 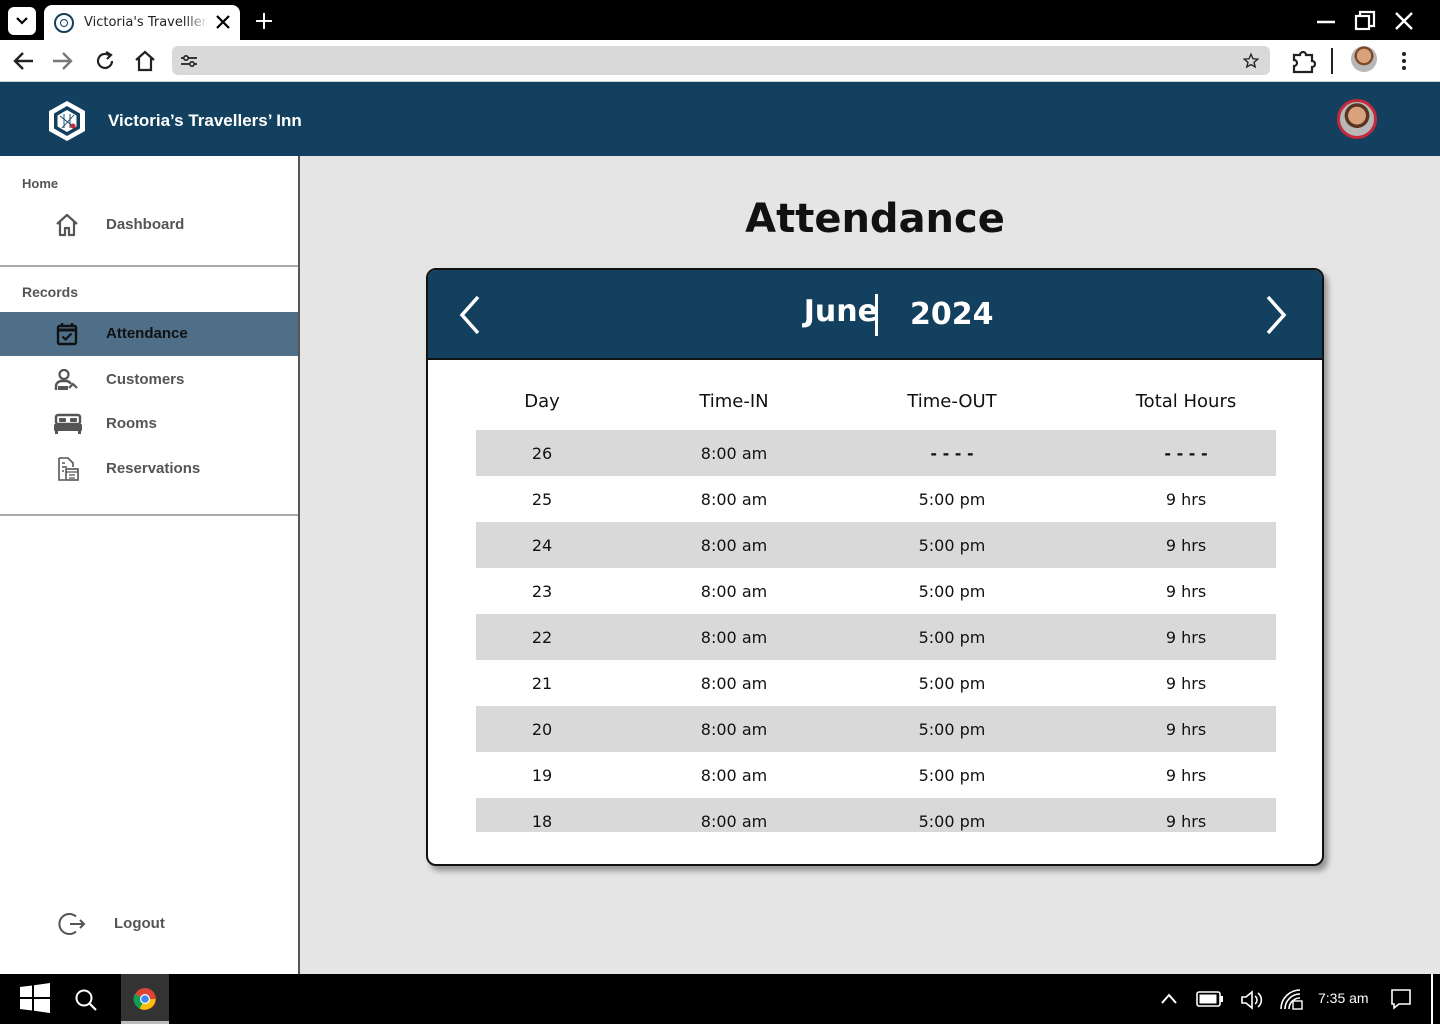 I want to click on cell-day: 24, so click(x=542, y=545).